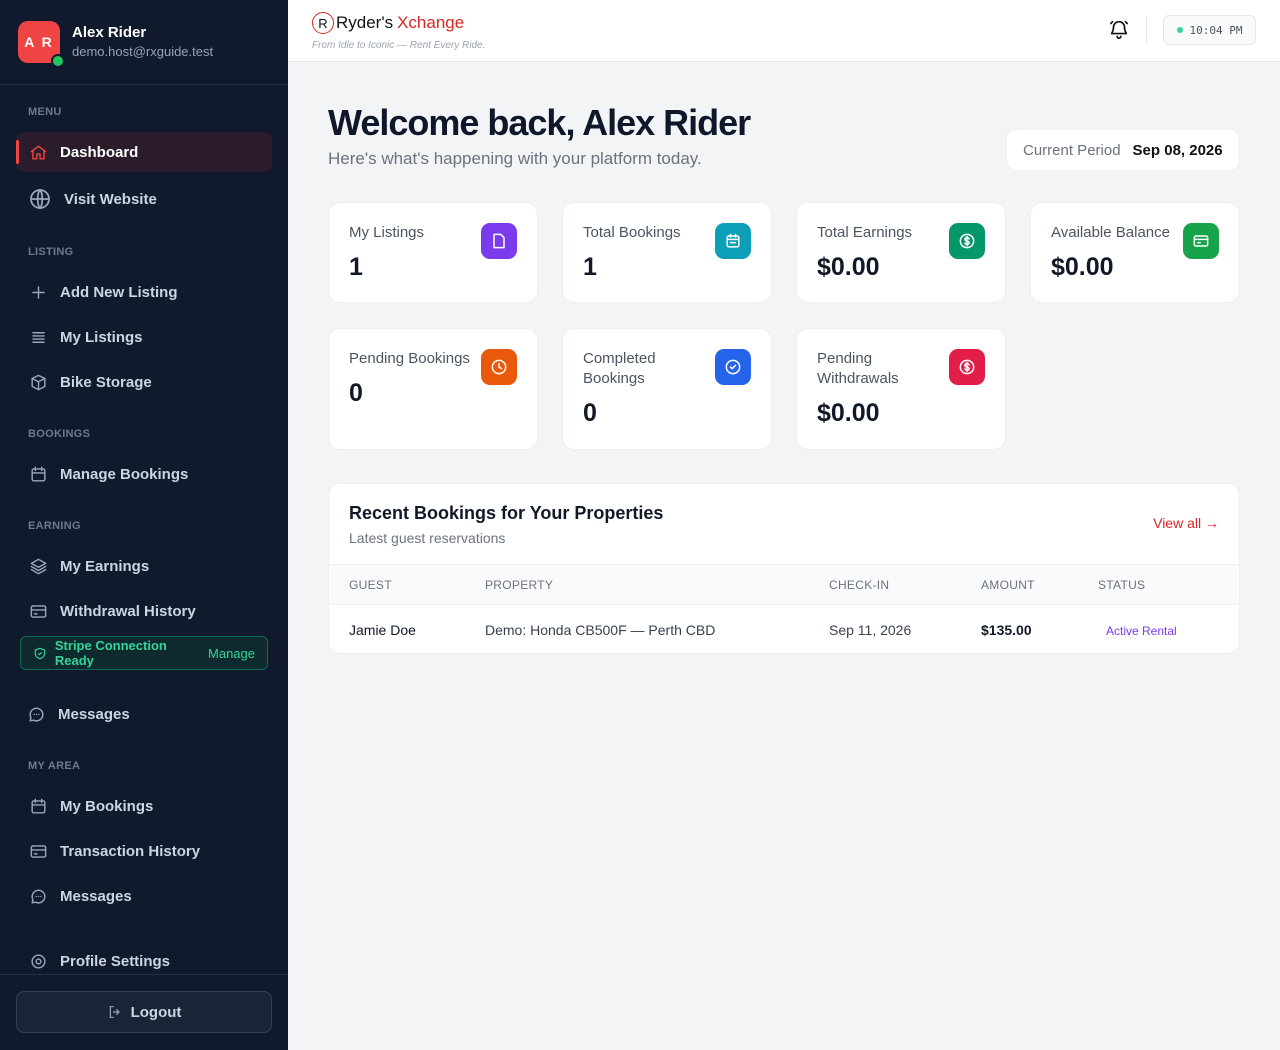  What do you see at coordinates (539, 122) in the screenshot?
I see `page-title: Welcome back, Alex Rider` at bounding box center [539, 122].